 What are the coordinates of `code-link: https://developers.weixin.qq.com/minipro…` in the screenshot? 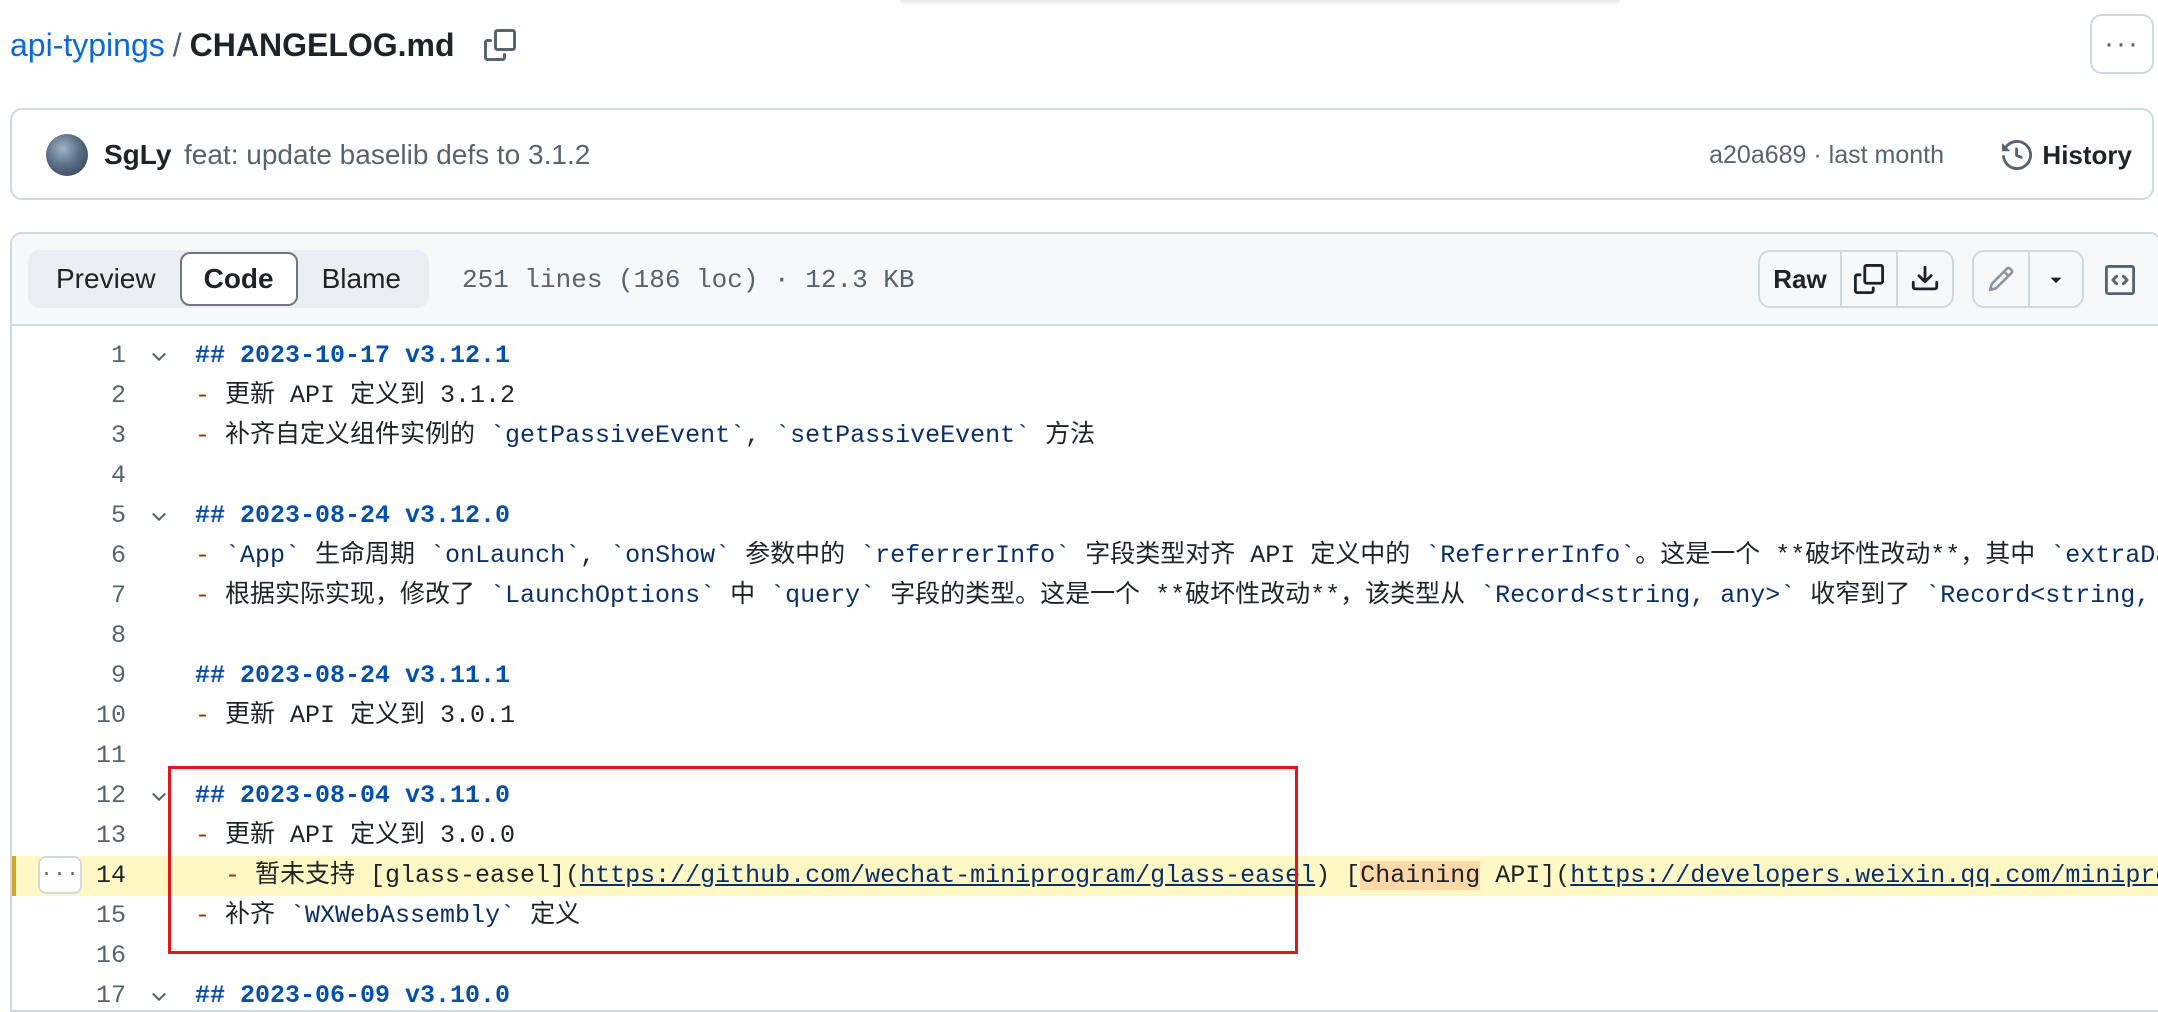 It's located at (1864, 875).